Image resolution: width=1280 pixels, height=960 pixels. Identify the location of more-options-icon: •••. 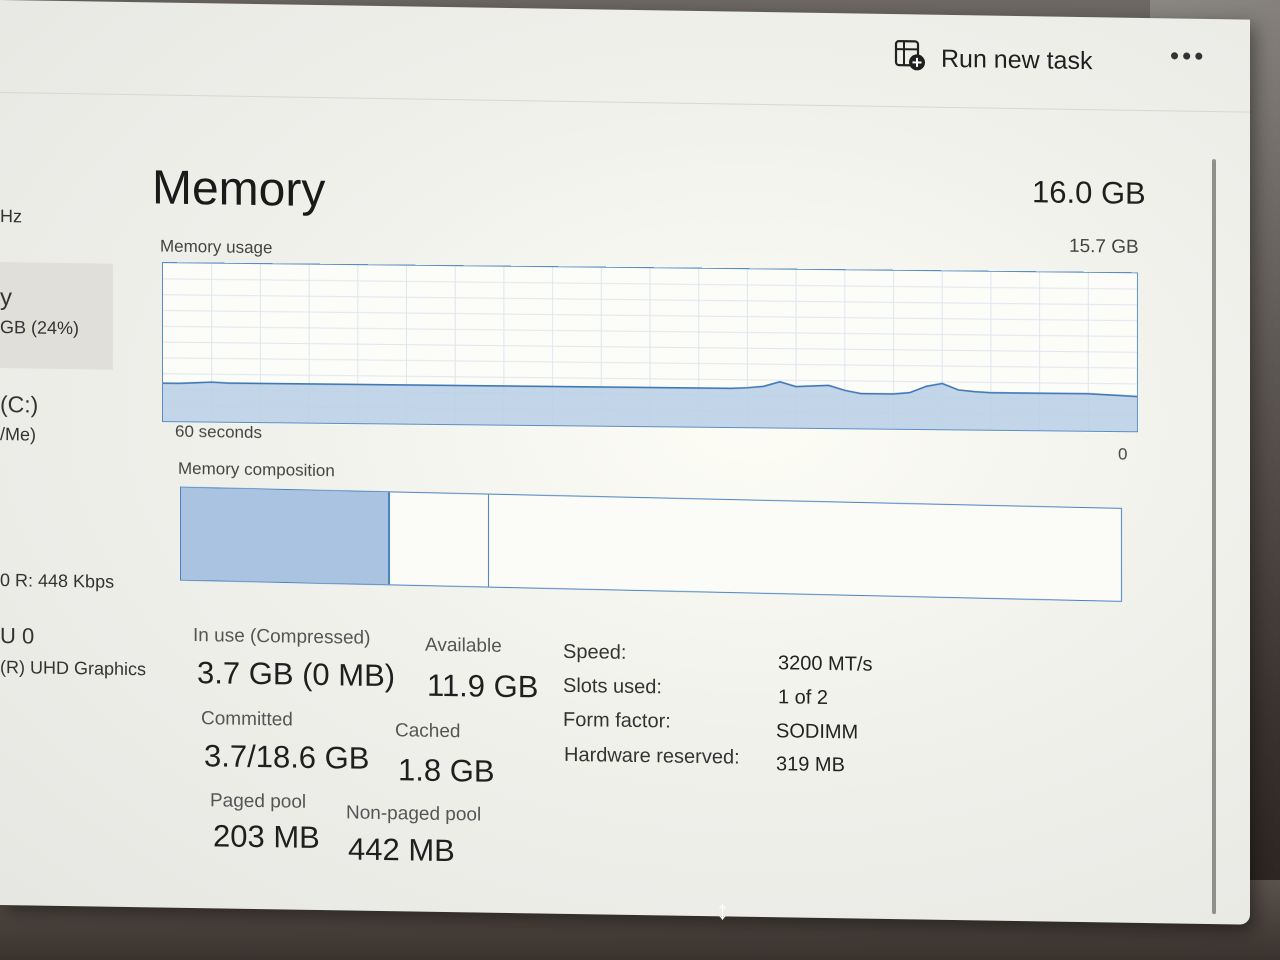
(1188, 56).